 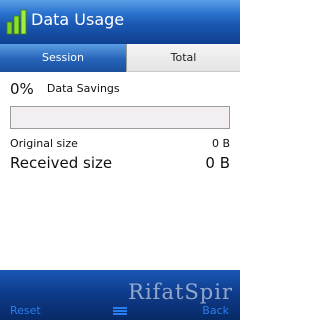 What do you see at coordinates (83, 88) in the screenshot?
I see `savings-label: Data Savings` at bounding box center [83, 88].